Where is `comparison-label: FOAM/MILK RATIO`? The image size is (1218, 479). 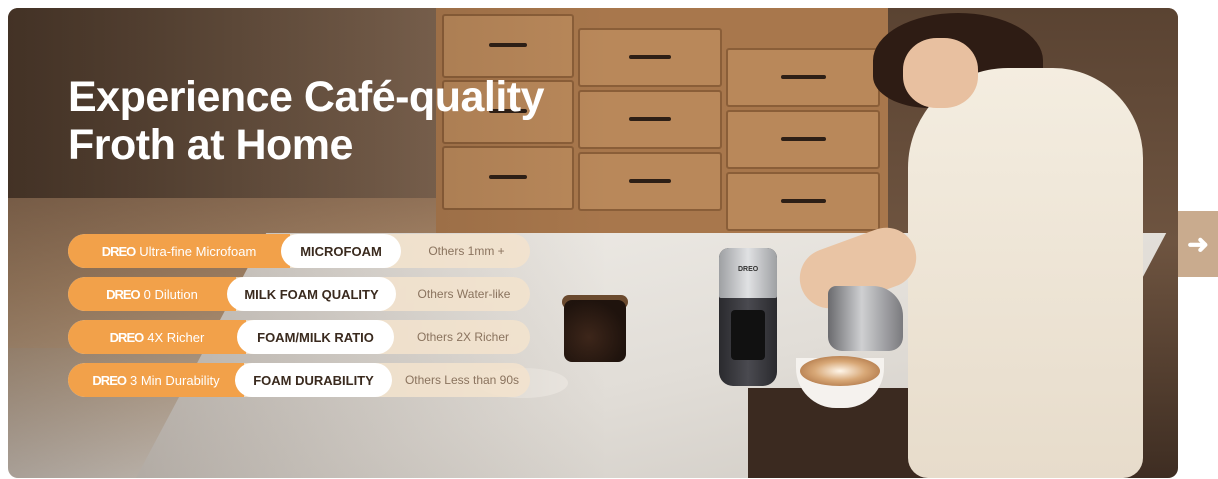
comparison-label: FOAM/MILK RATIO is located at coordinates (315, 337).